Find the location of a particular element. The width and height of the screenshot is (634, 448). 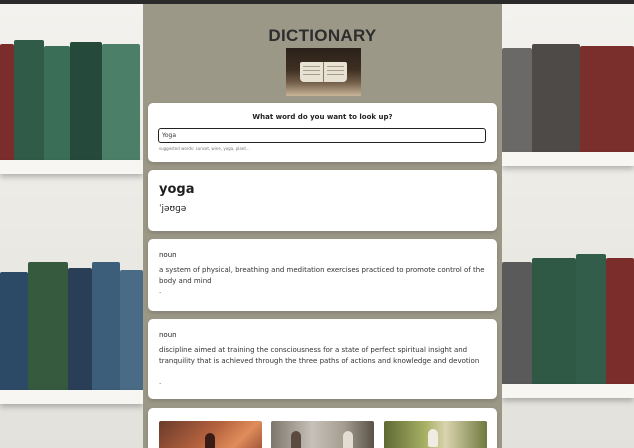

book-image is located at coordinates (323, 72).